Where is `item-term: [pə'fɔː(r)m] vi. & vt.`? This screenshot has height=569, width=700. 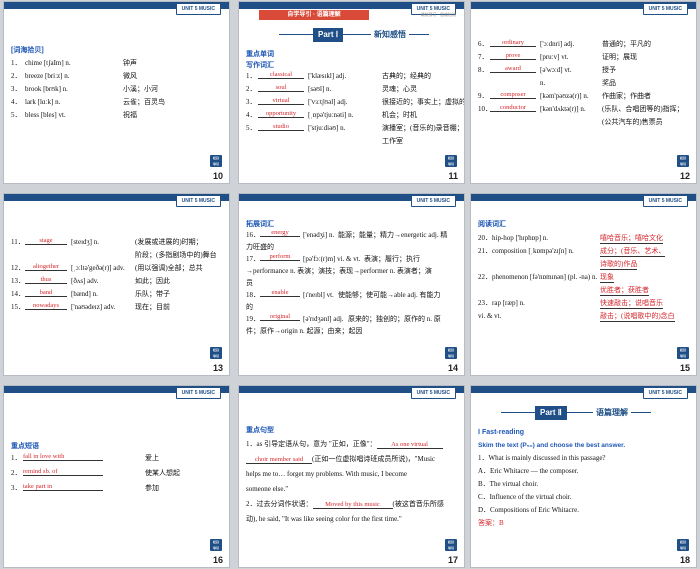
item-term: [pə'fɔː(r)m] vi. & vt. is located at coordinates (332, 259).